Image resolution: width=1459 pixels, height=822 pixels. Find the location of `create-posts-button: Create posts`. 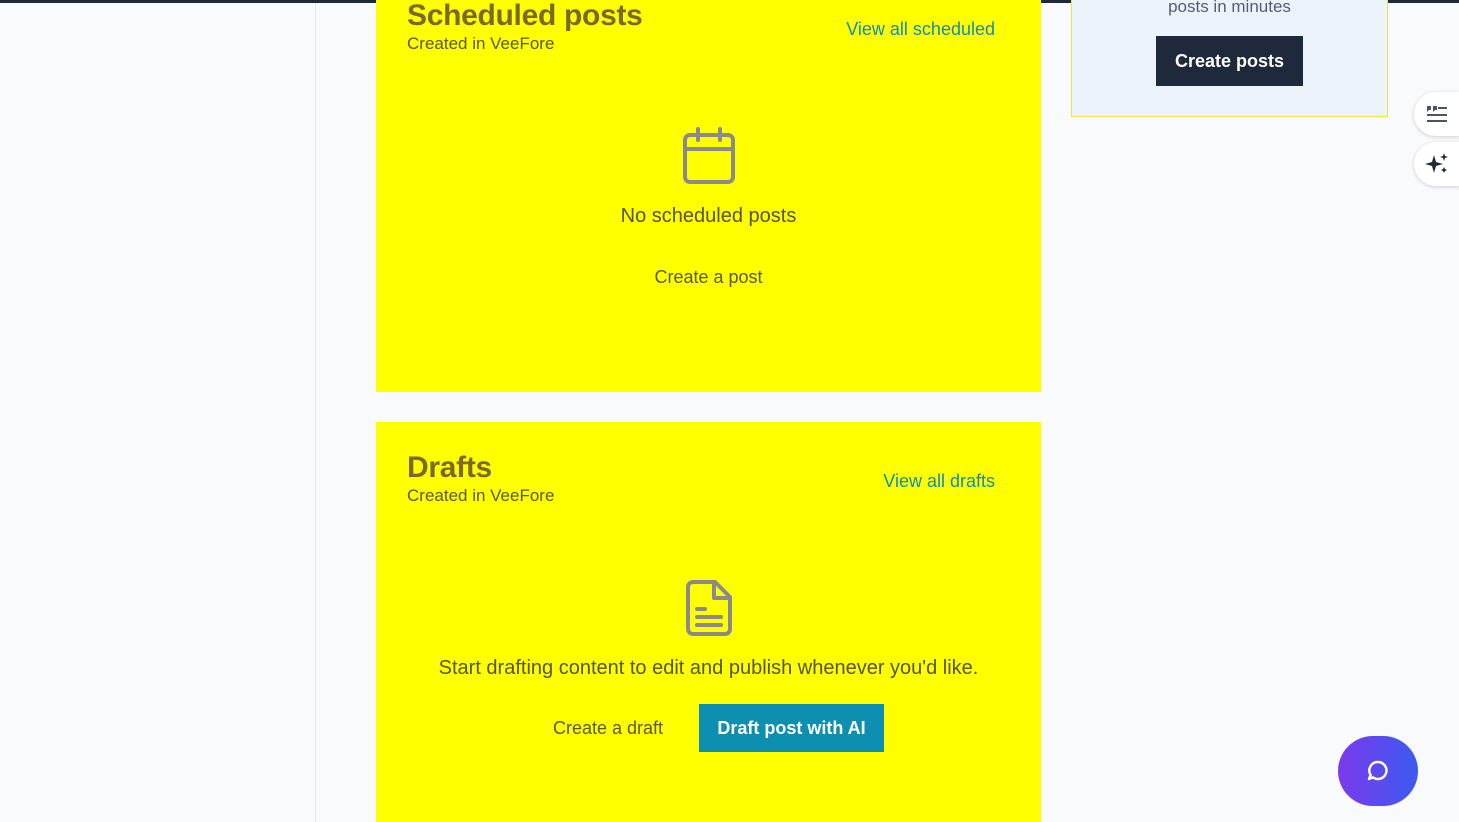

create-posts-button: Create posts is located at coordinates (1229, 61).